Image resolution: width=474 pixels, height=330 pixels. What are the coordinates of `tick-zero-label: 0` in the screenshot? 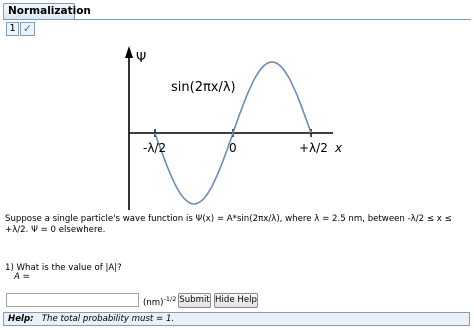 It's located at (233, 148).